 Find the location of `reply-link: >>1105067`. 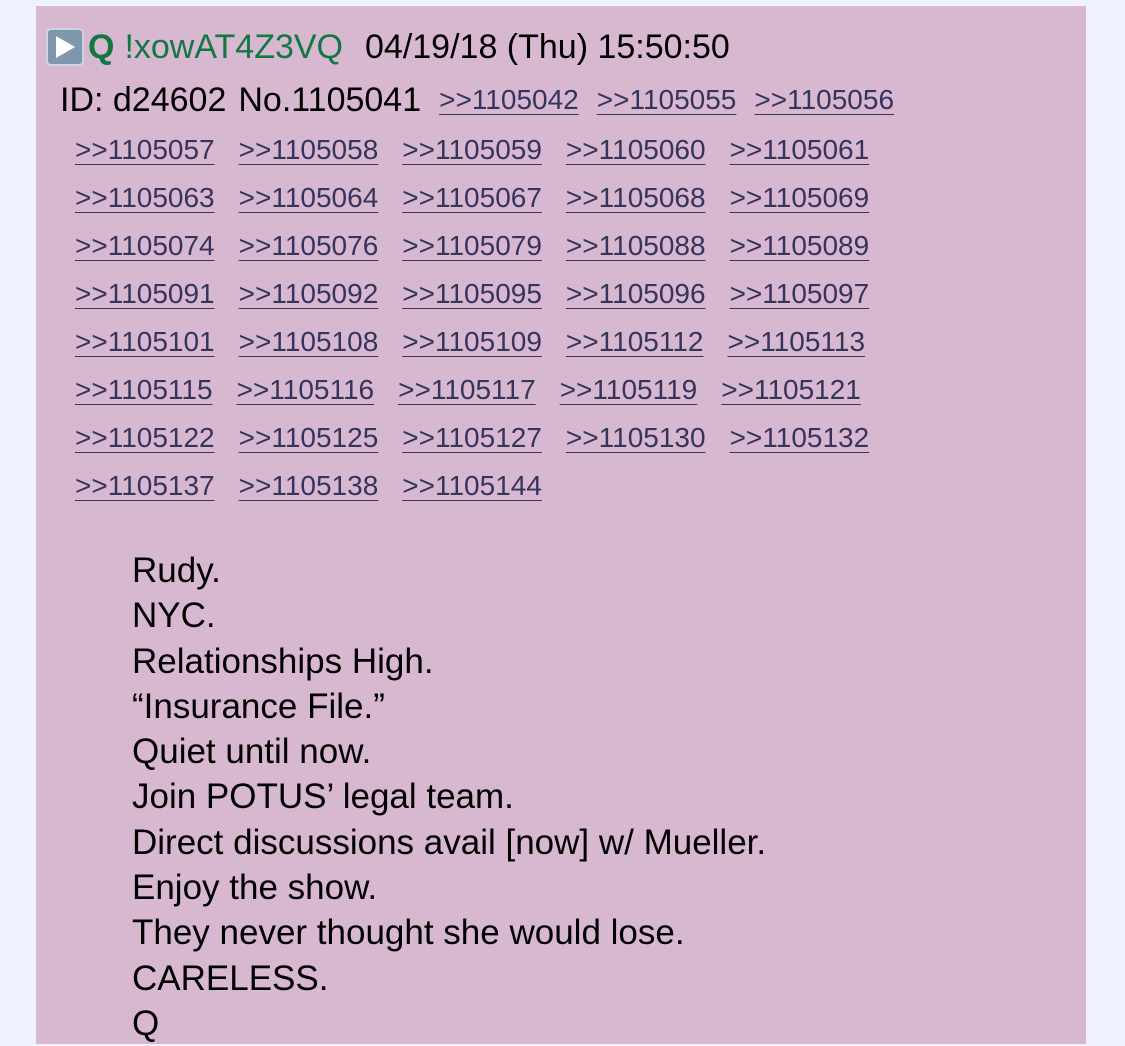

reply-link: >>1105067 is located at coordinates (472, 198).